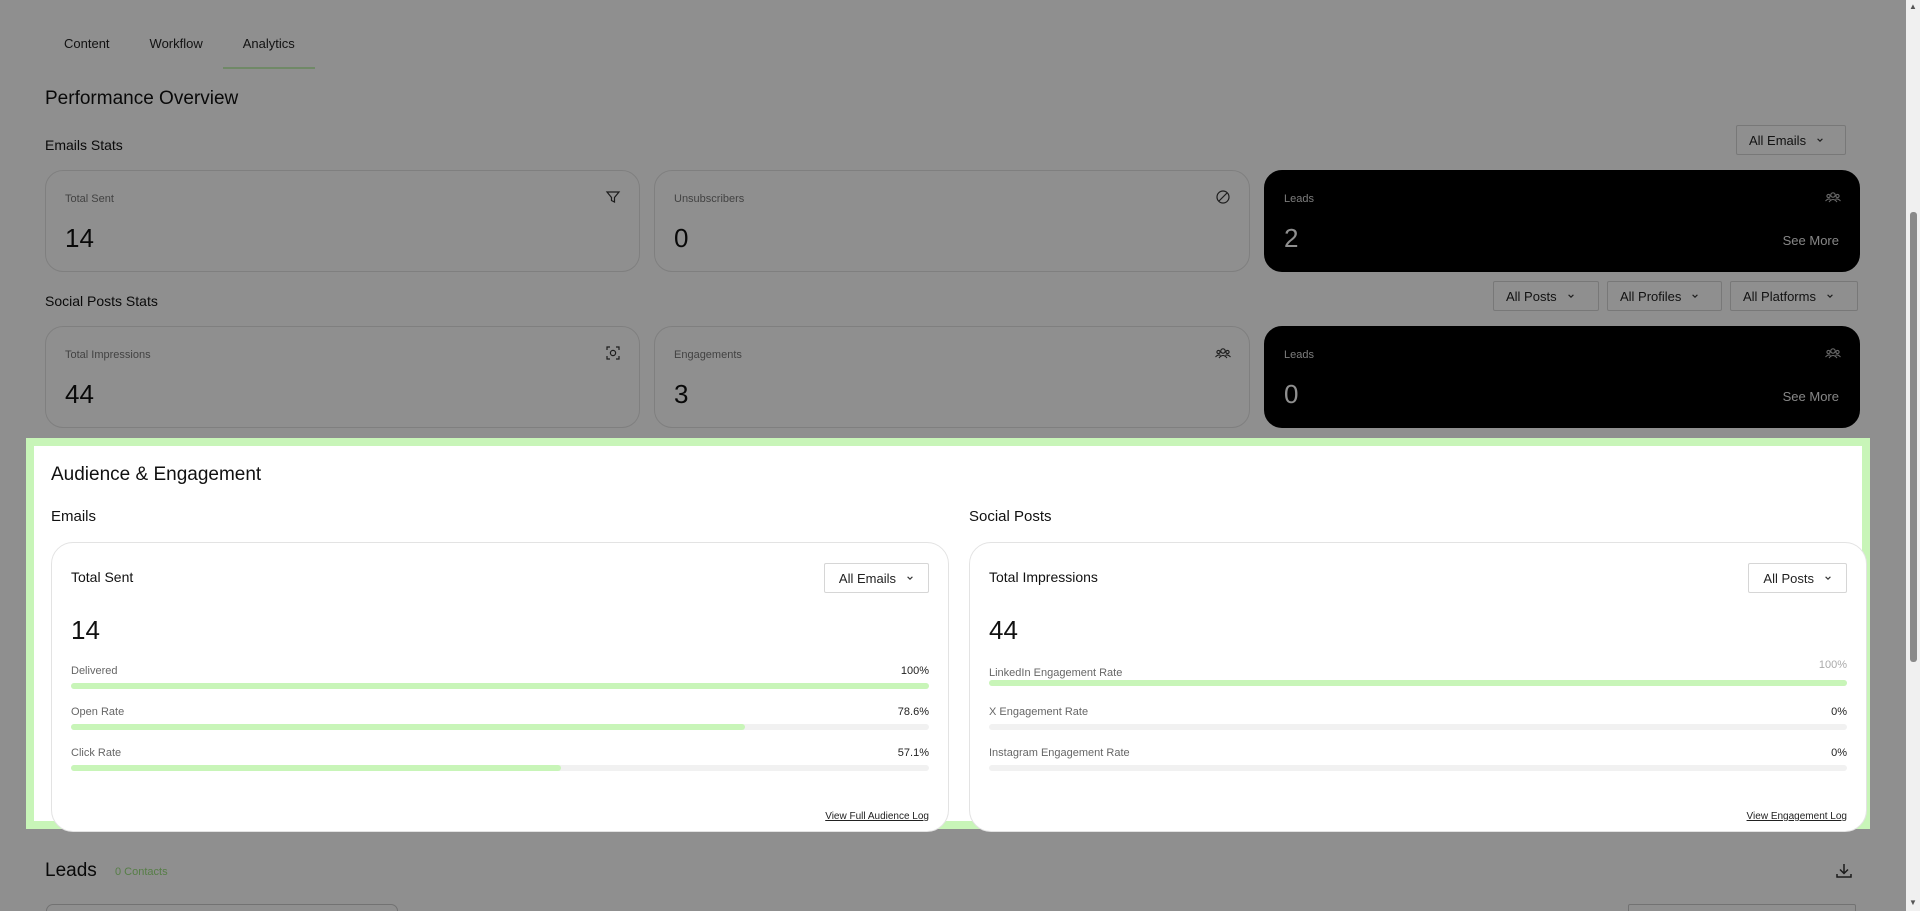 Image resolution: width=1920 pixels, height=911 pixels. What do you see at coordinates (176, 45) in the screenshot?
I see `tab-workflow: Workflow` at bounding box center [176, 45].